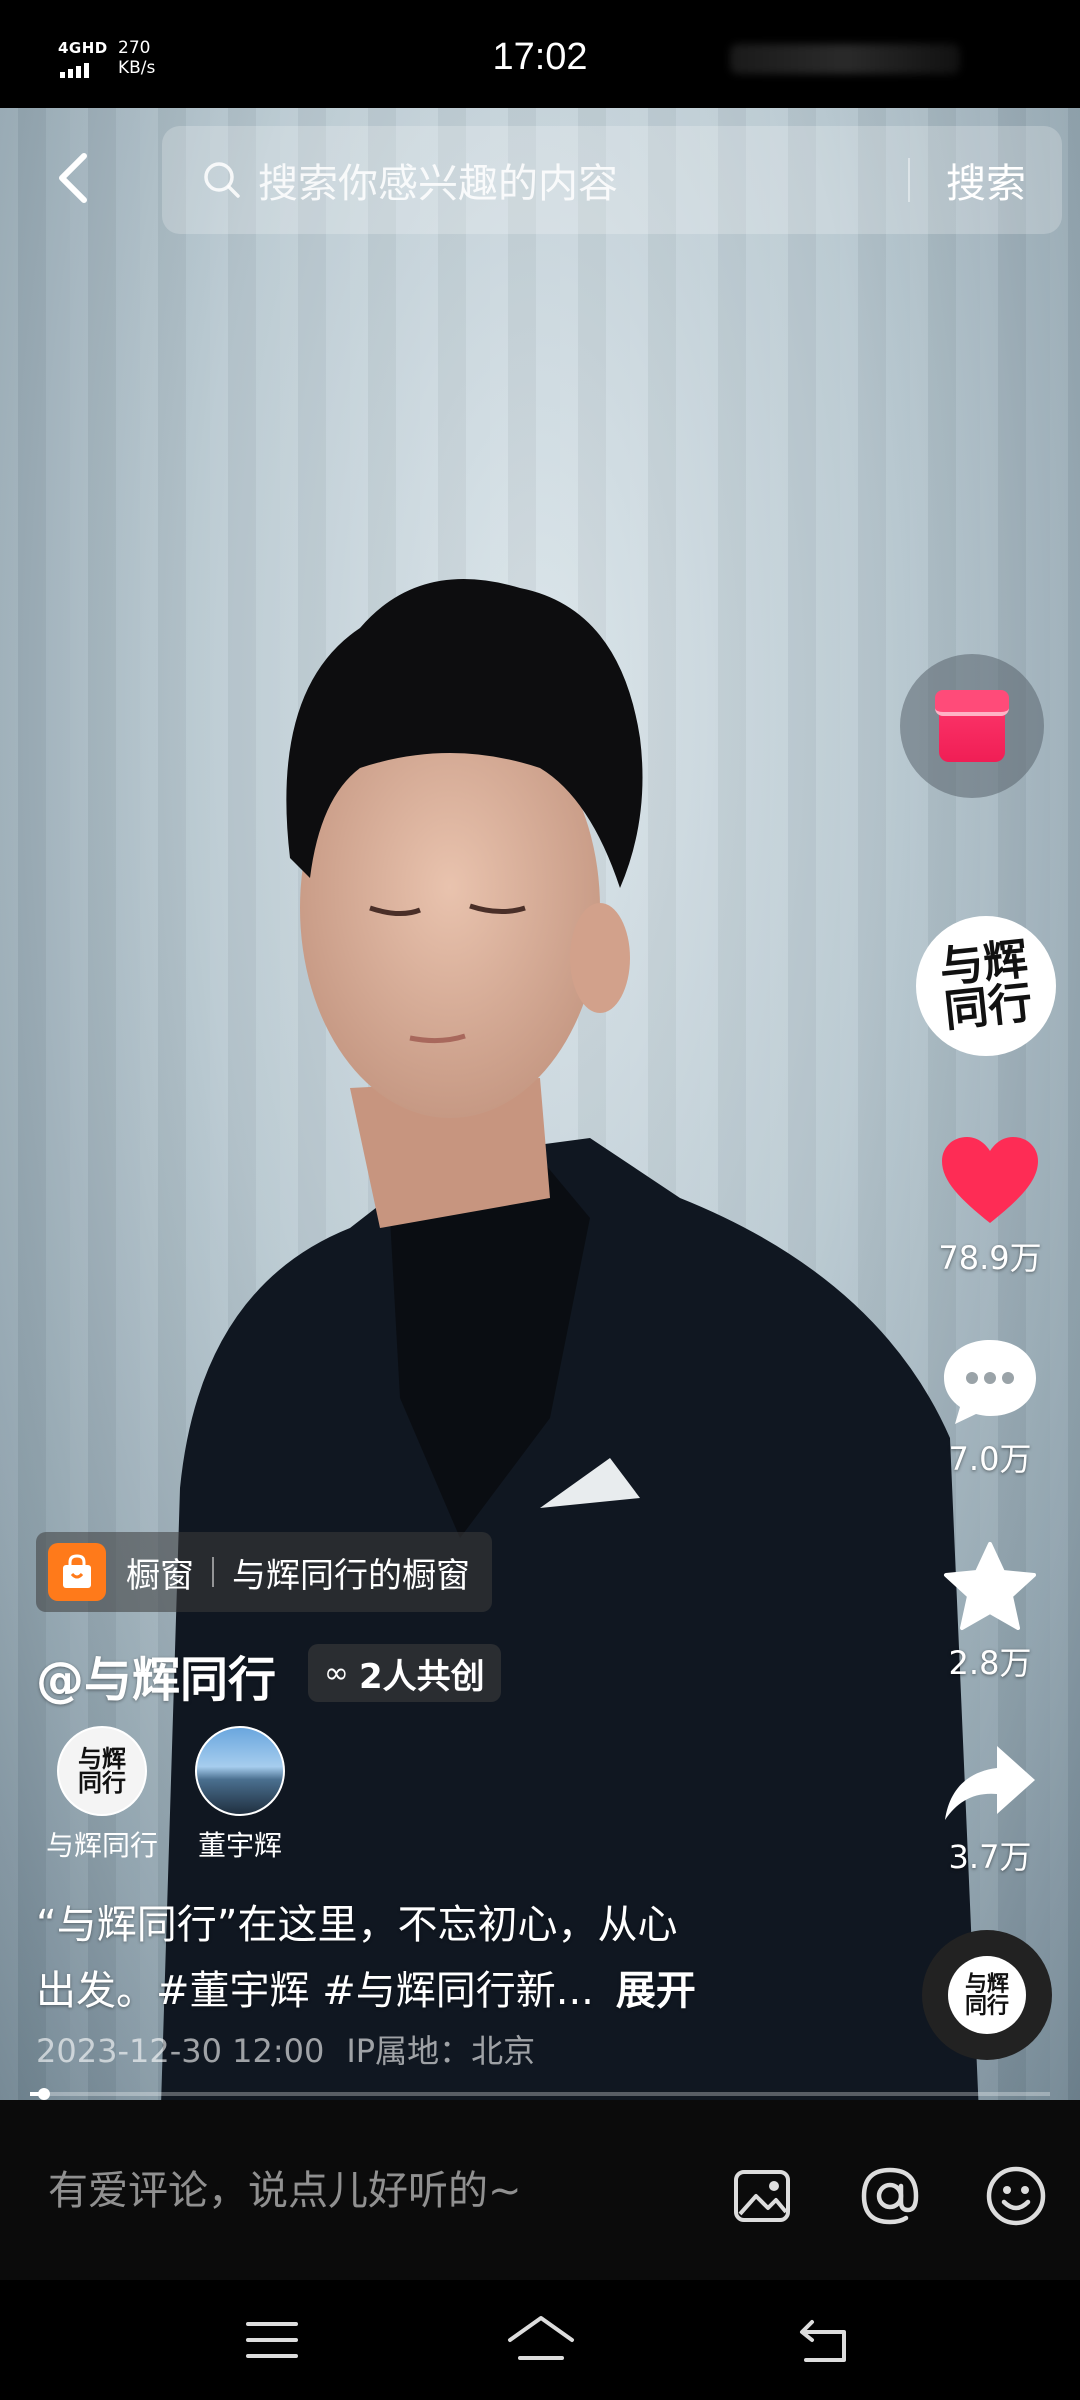 Image resolution: width=1080 pixels, height=2400 pixels. Describe the element at coordinates (160, 1575) in the screenshot. I see `shop-label: 橱窗` at that location.